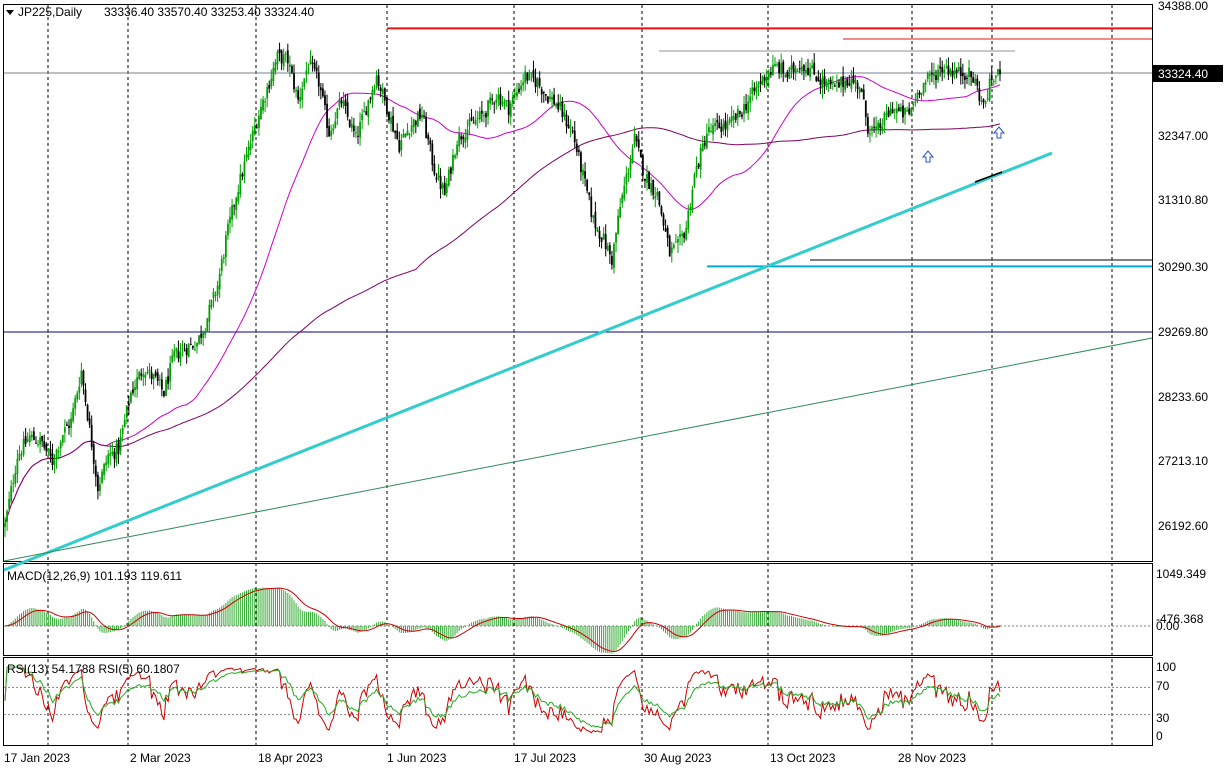 This screenshot has height=776, width=1232. What do you see at coordinates (10, 12) in the screenshot?
I see `dropdown-triangle-icon` at bounding box center [10, 12].